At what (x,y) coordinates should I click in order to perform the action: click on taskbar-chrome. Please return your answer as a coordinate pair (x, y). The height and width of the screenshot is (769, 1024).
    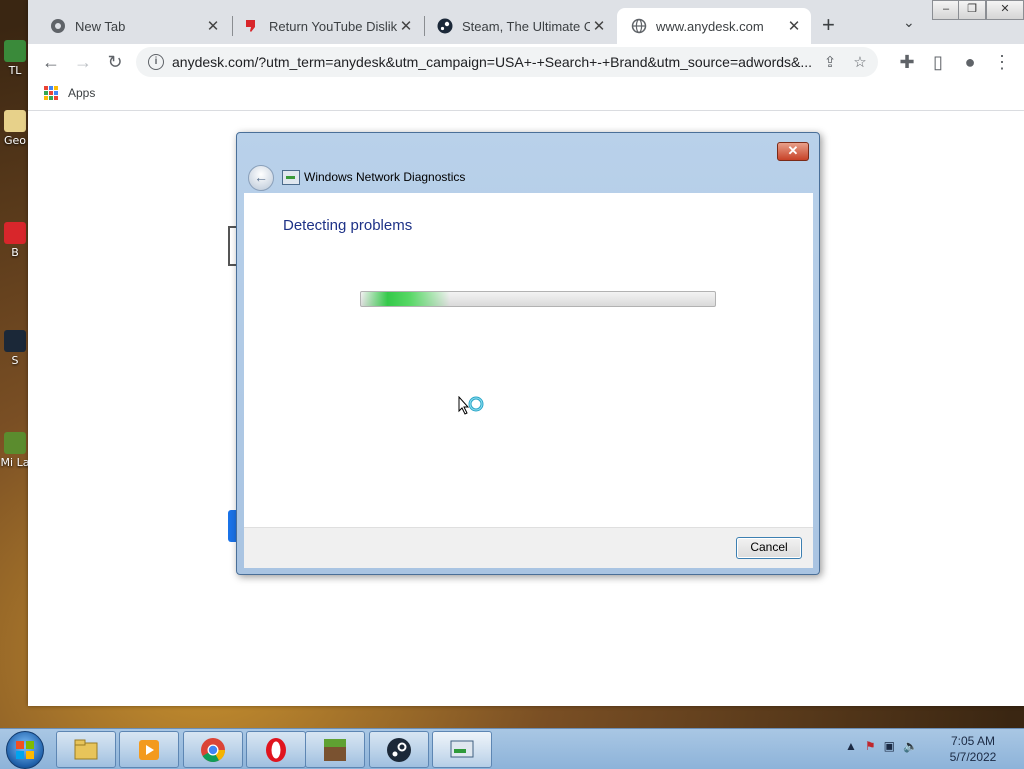
    Looking at the image, I should click on (213, 749).